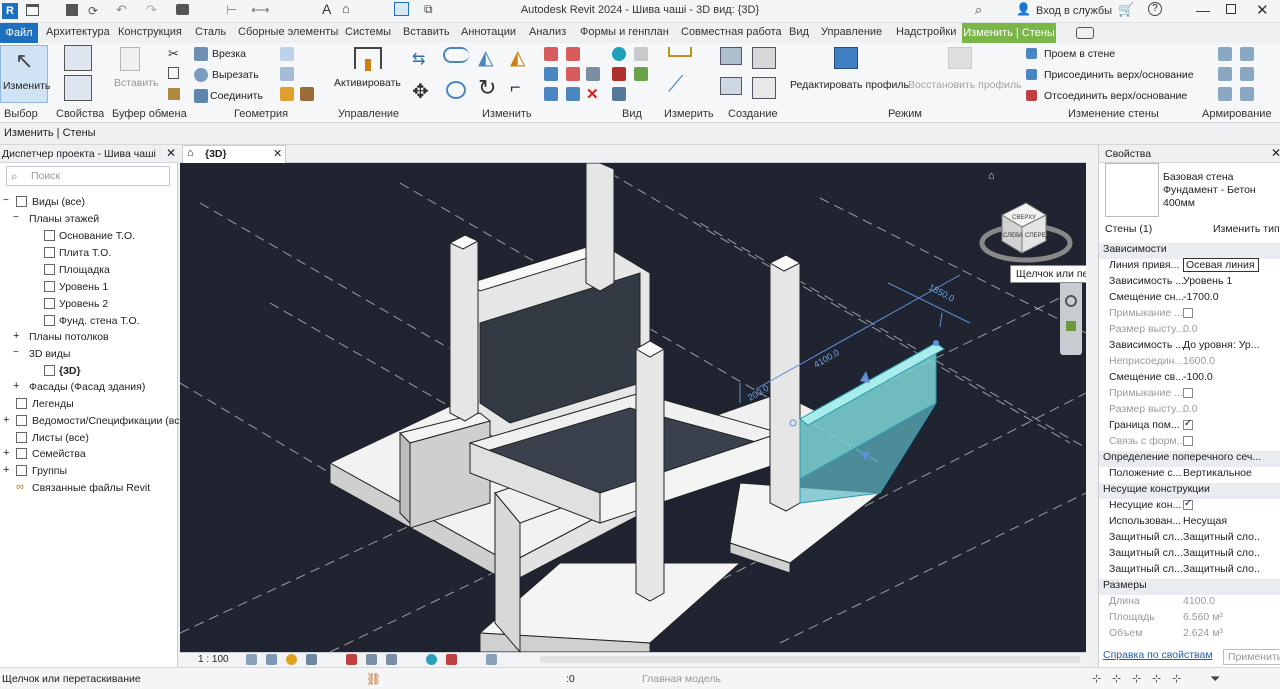 The image size is (1280, 689). What do you see at coordinates (326, 9) in the screenshot?
I see `text-icon: A` at bounding box center [326, 9].